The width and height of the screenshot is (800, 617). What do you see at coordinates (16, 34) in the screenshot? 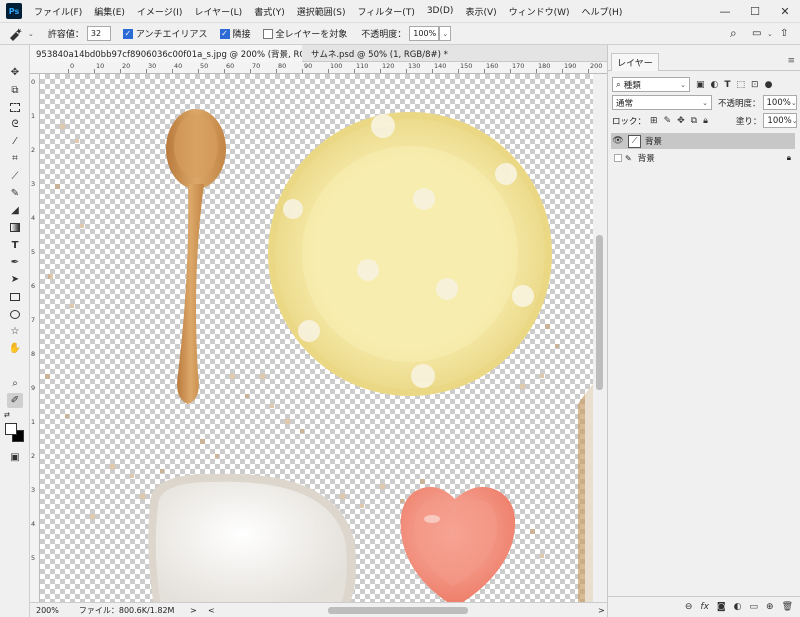
I see `magic-eraser-icon` at bounding box center [16, 34].